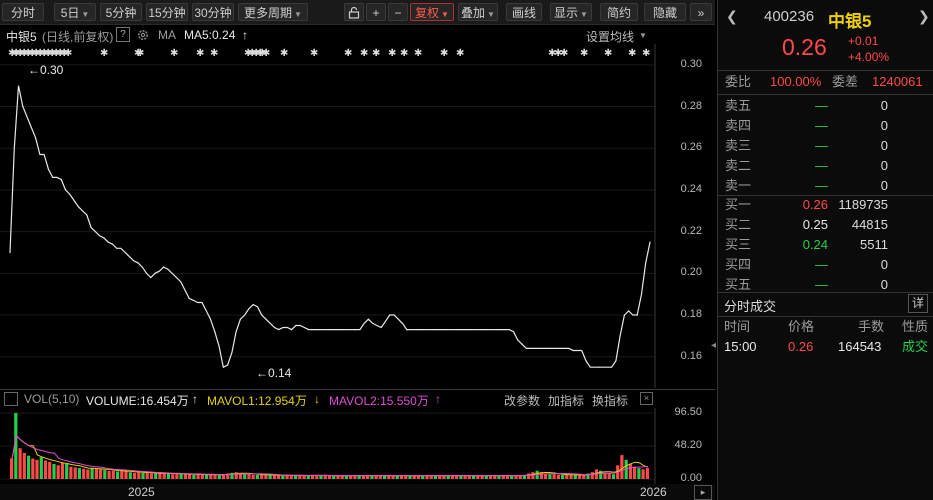  What do you see at coordinates (610, 400) in the screenshot?
I see `switch-indicator-button: 换指标` at bounding box center [610, 400].